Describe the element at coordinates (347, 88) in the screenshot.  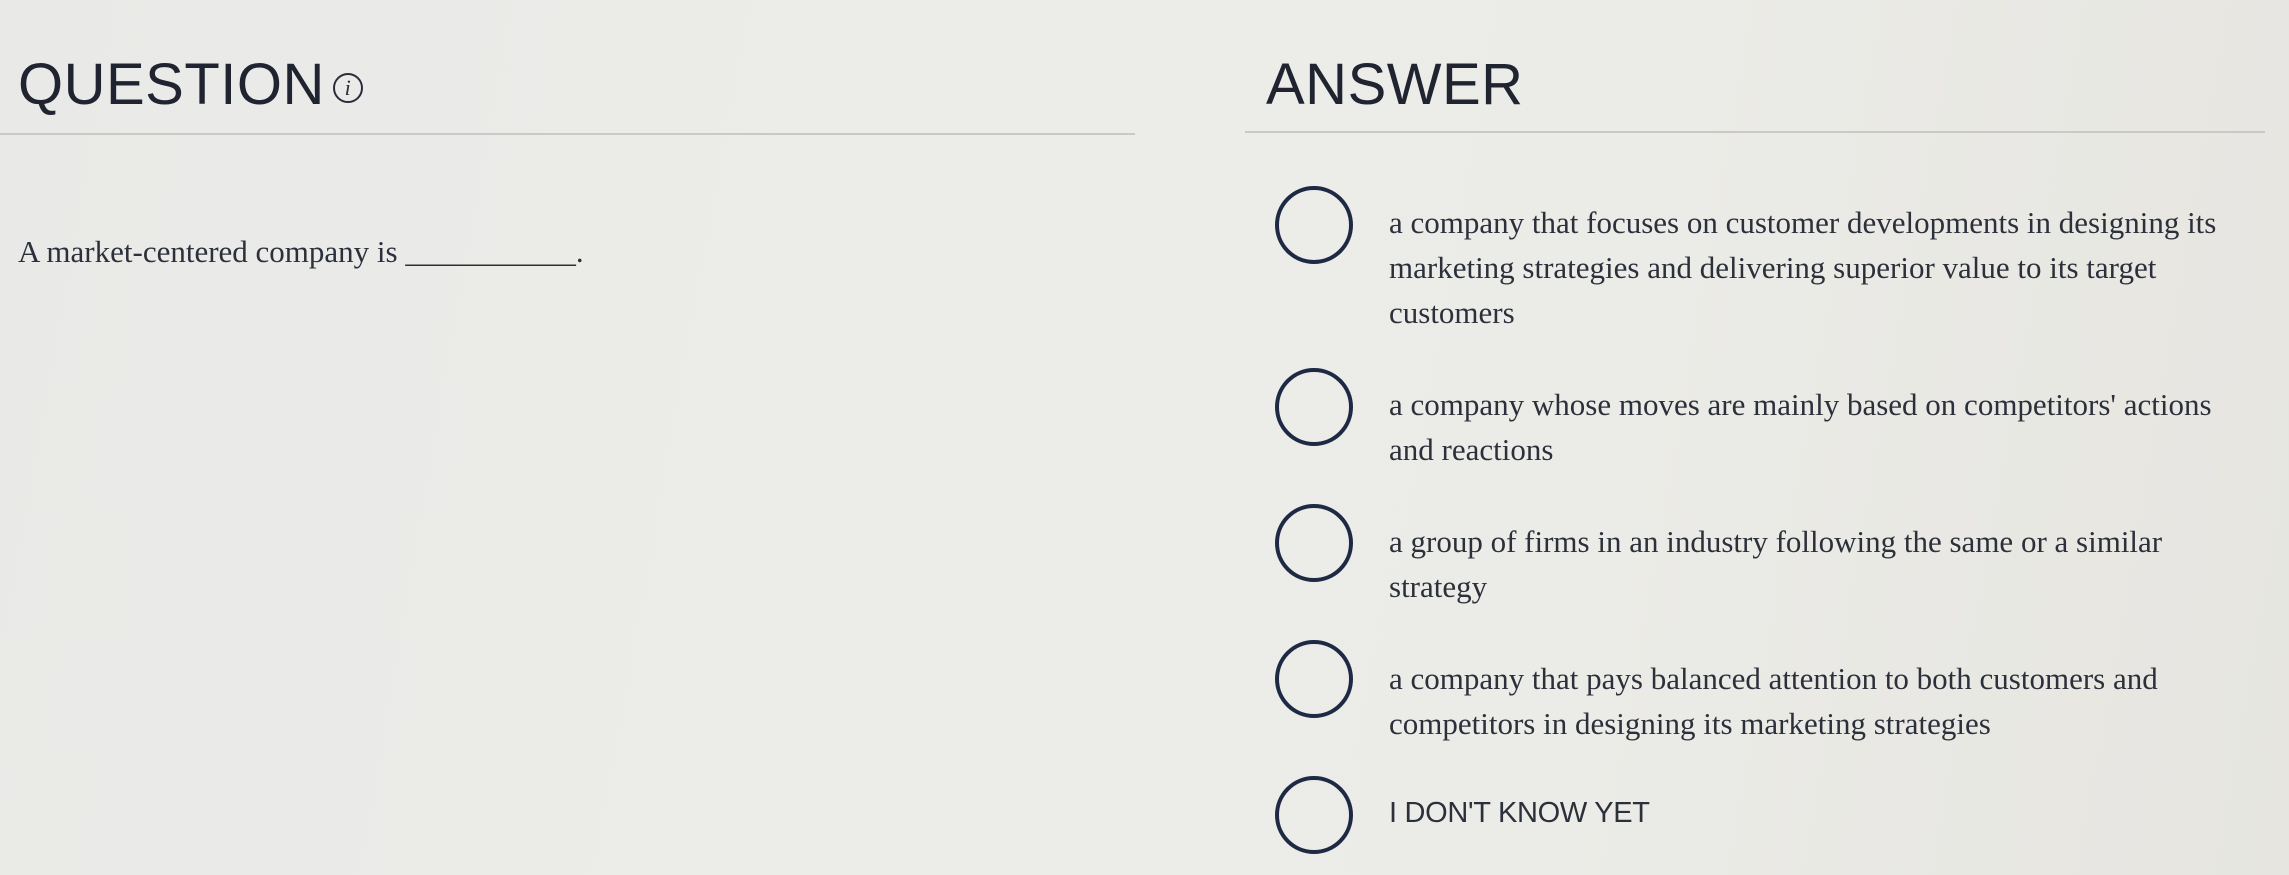
I see `info-icon: i` at that location.